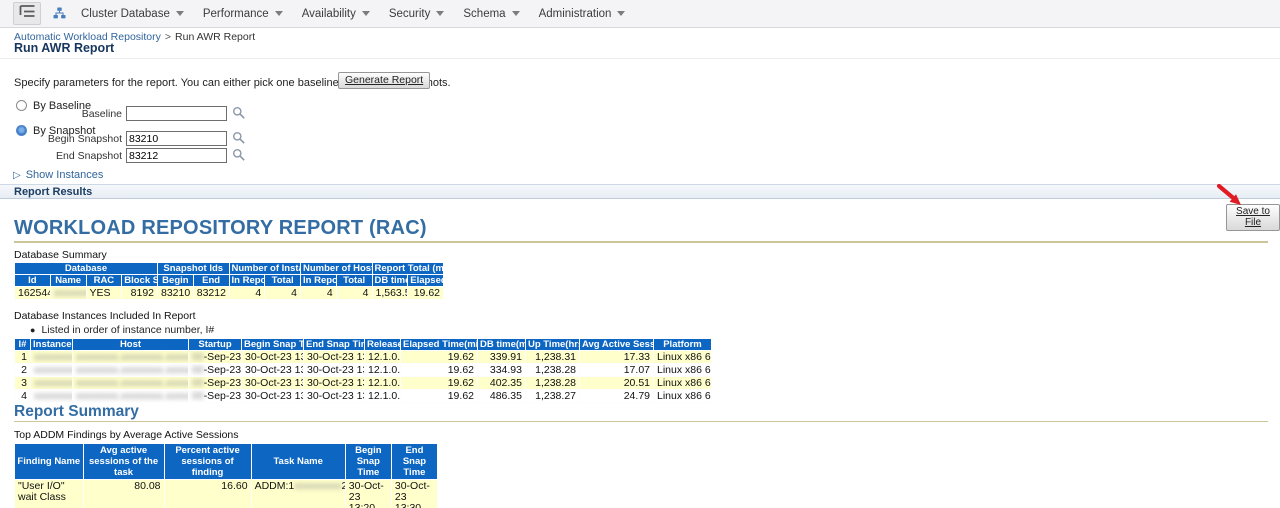 This screenshot has width=1280, height=508. I want to click on db-rac-cell: YES, so click(104, 293).